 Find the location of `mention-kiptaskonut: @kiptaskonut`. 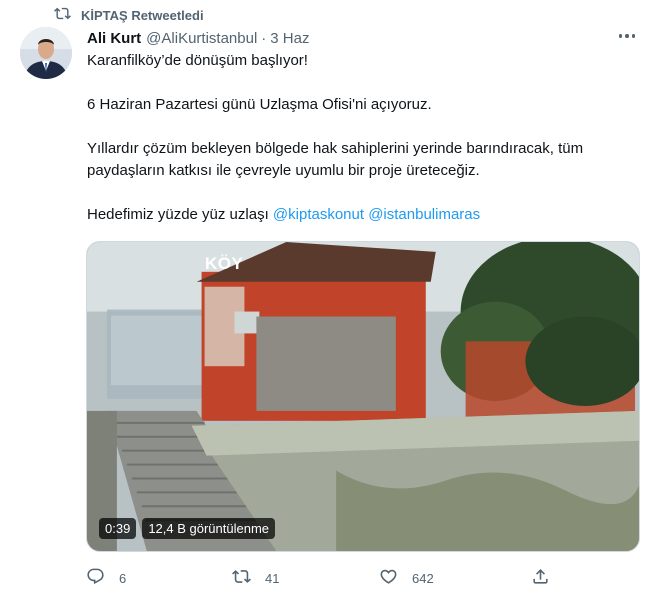

mention-kiptaskonut: @kiptaskonut is located at coordinates (318, 214).